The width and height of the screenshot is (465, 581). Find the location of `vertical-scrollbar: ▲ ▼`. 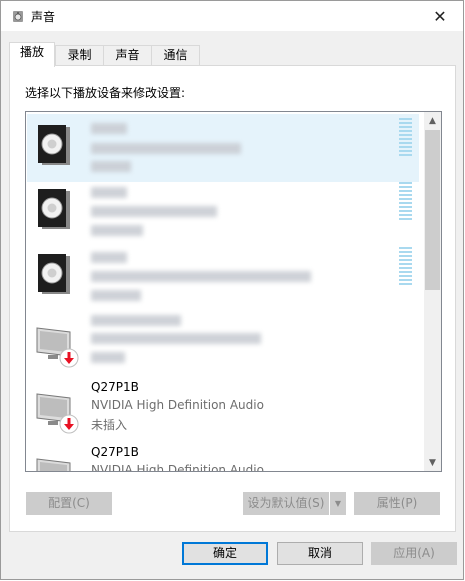

vertical-scrollbar: ▲ ▼ is located at coordinates (432, 291).